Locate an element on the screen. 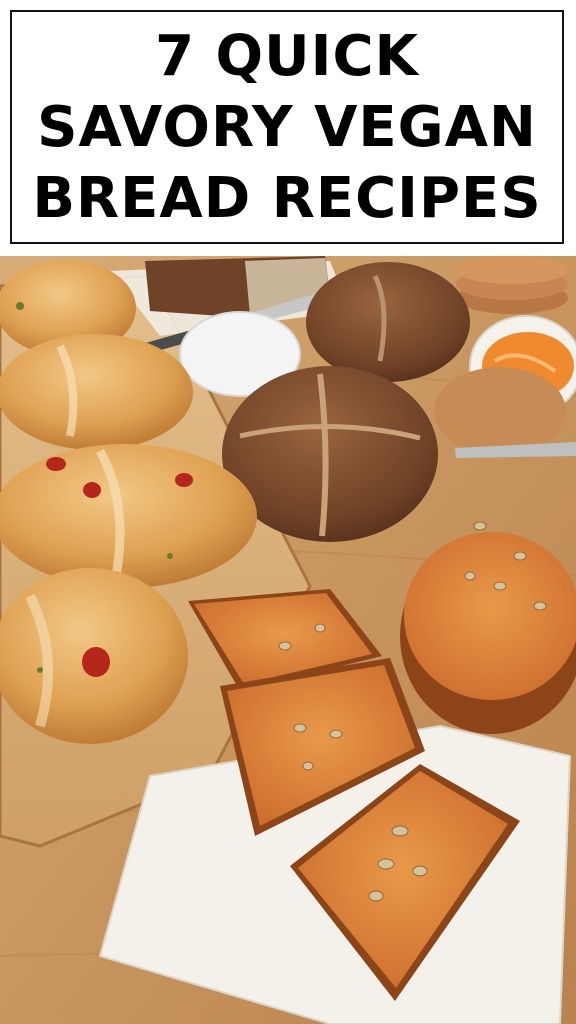 Image resolution: width=576 pixels, height=1024 pixels. title-line-2: SAVORY VEGAN is located at coordinates (287, 127).